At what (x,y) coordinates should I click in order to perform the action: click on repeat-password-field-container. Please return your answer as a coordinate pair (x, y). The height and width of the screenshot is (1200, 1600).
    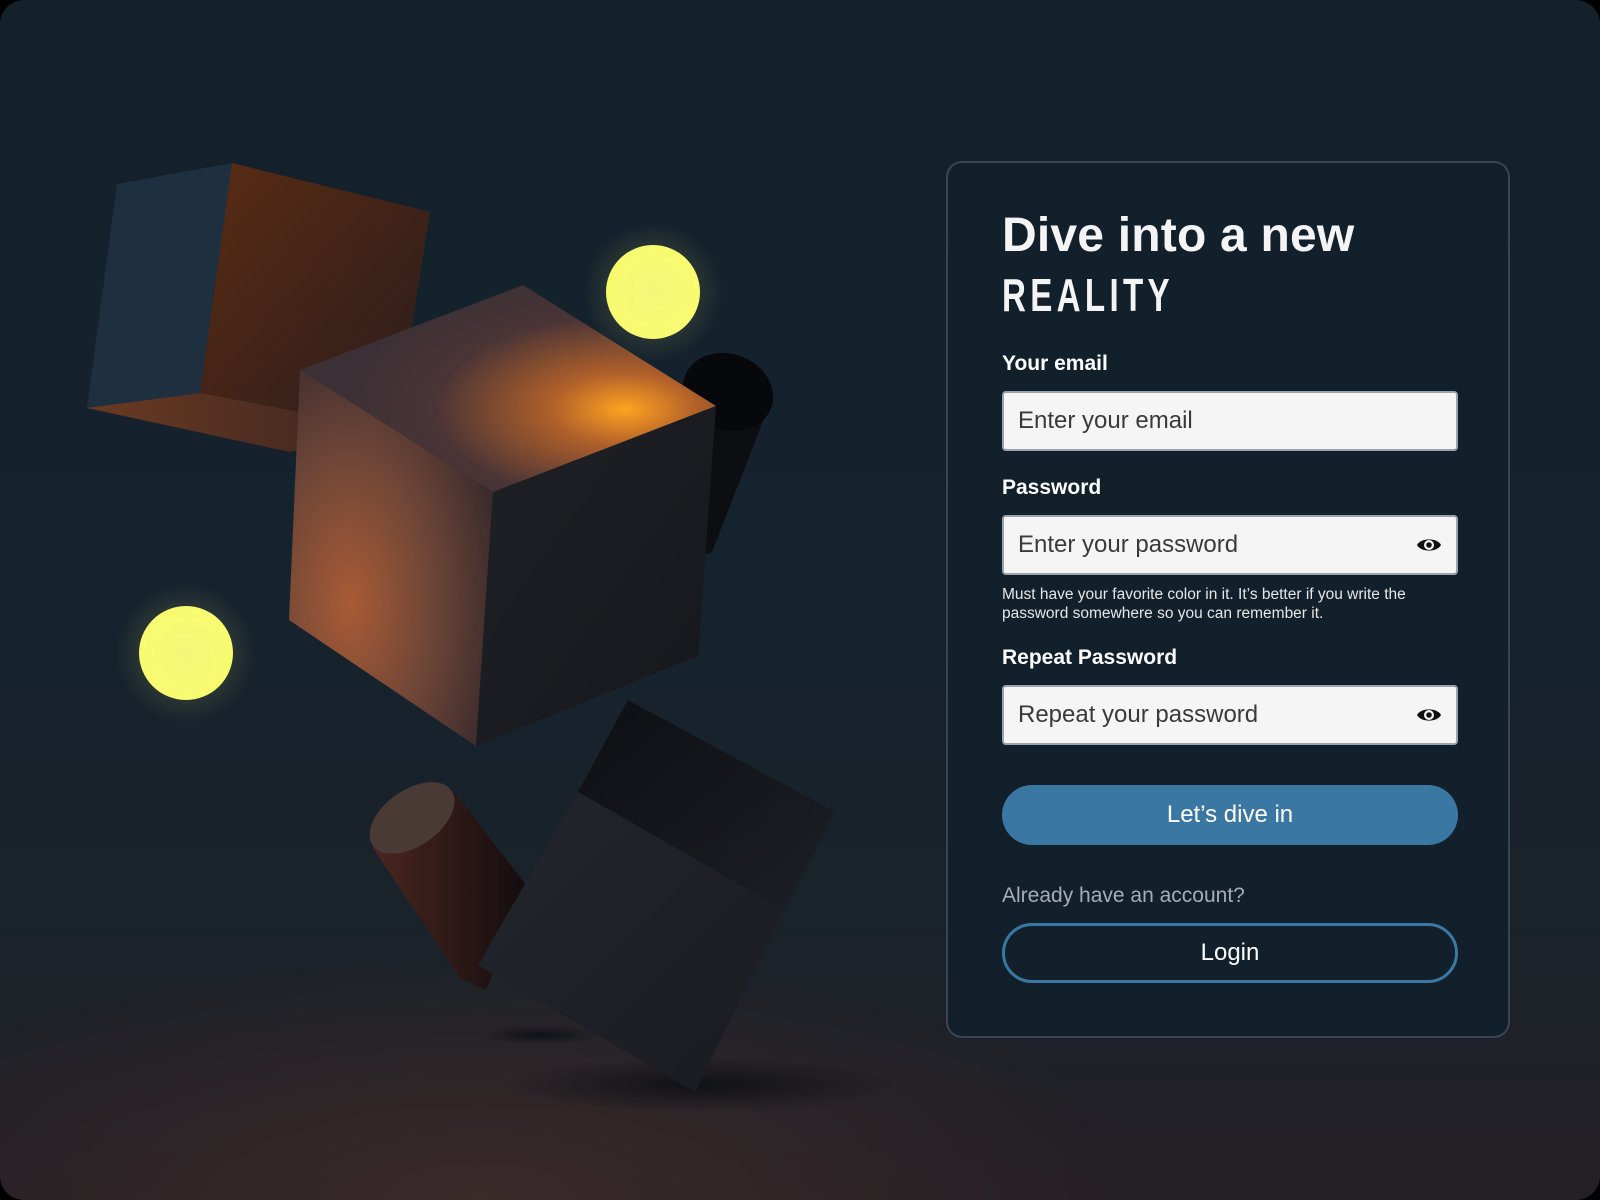
    Looking at the image, I should click on (1230, 715).